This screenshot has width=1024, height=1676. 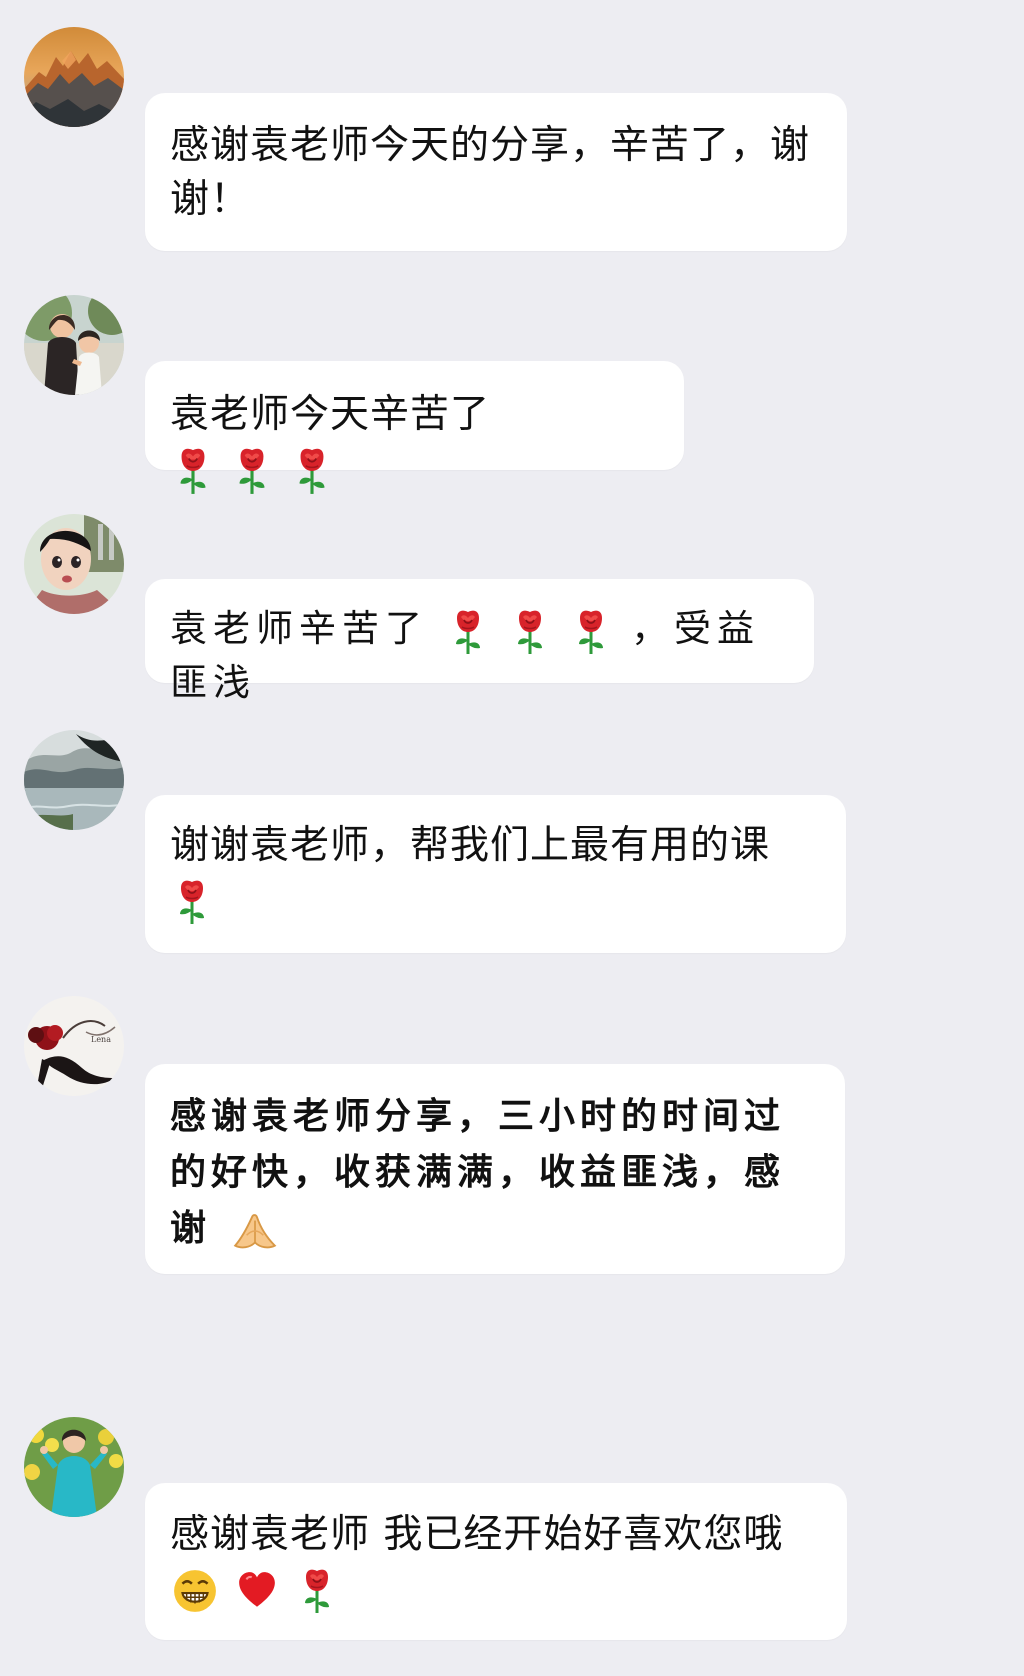 I want to click on message-bubble: 袁老师辛苦了 ，受益匪浅, so click(x=479, y=641).